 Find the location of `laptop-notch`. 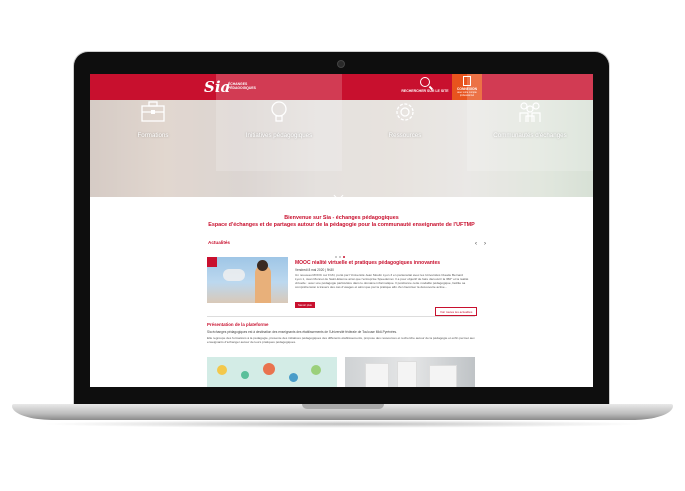

laptop-notch is located at coordinates (343, 406).